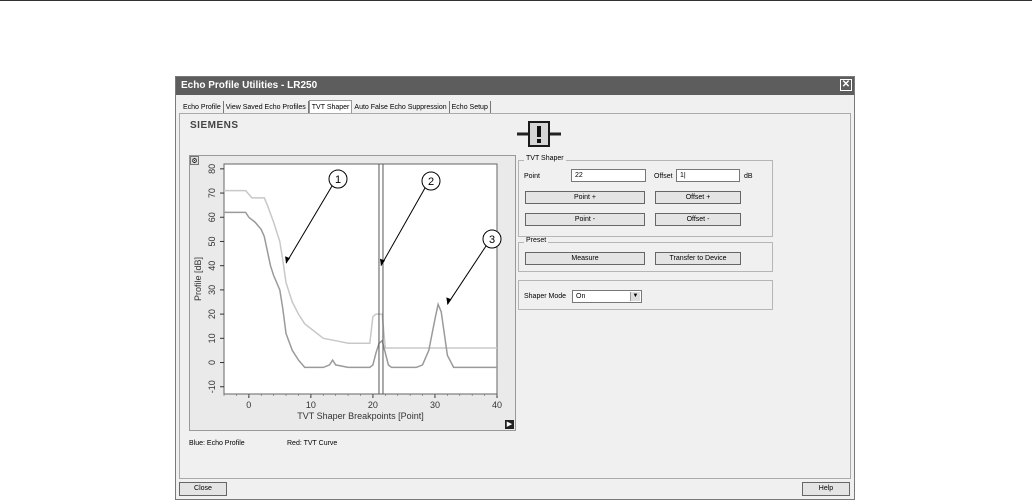 Image resolution: width=1032 pixels, height=502 pixels. Describe the element at coordinates (212, 338) in the screenshot. I see `y-tick-label: 10` at that location.